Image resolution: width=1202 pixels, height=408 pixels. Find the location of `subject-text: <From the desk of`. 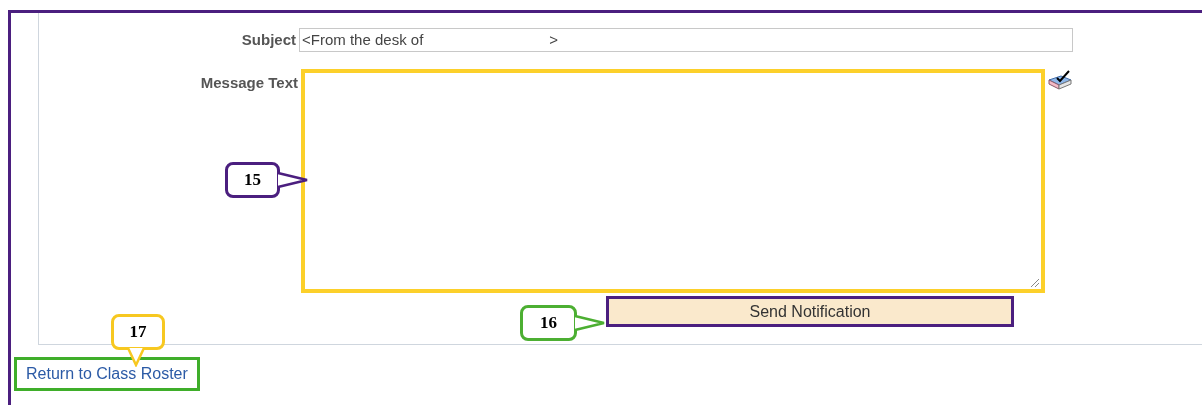

subject-text: <From the desk of is located at coordinates (363, 39).